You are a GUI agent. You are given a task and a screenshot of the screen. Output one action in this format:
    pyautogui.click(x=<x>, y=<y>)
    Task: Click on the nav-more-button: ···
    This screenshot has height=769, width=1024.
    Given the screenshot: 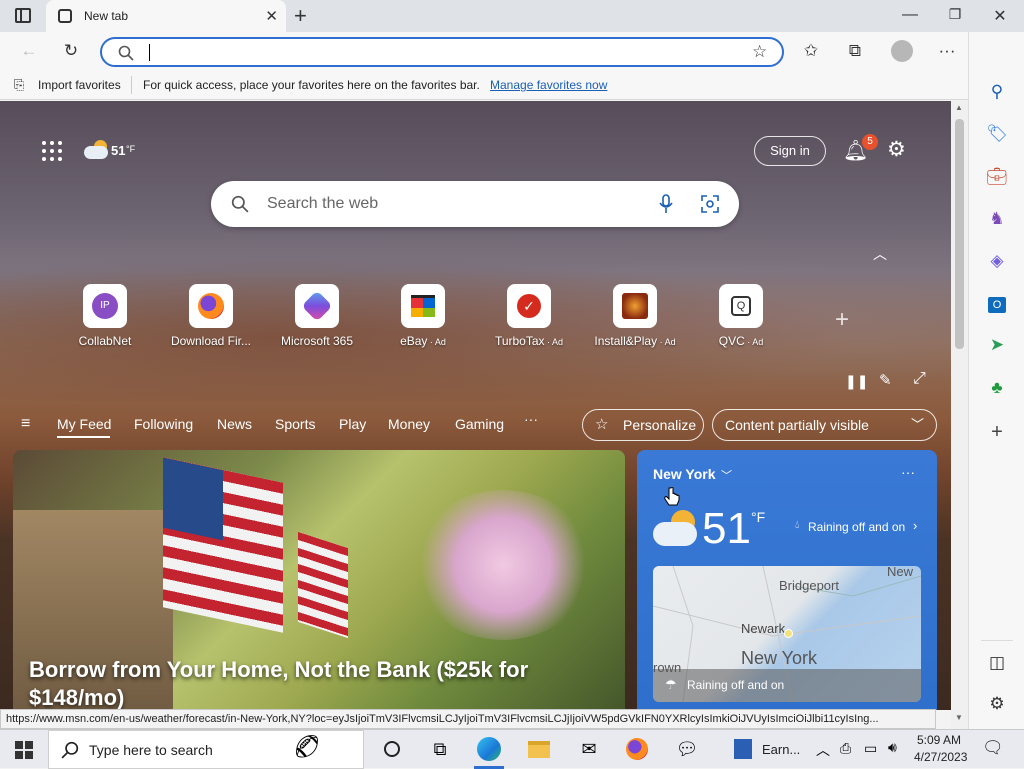 What is the action you would take?
    pyautogui.click(x=531, y=419)
    